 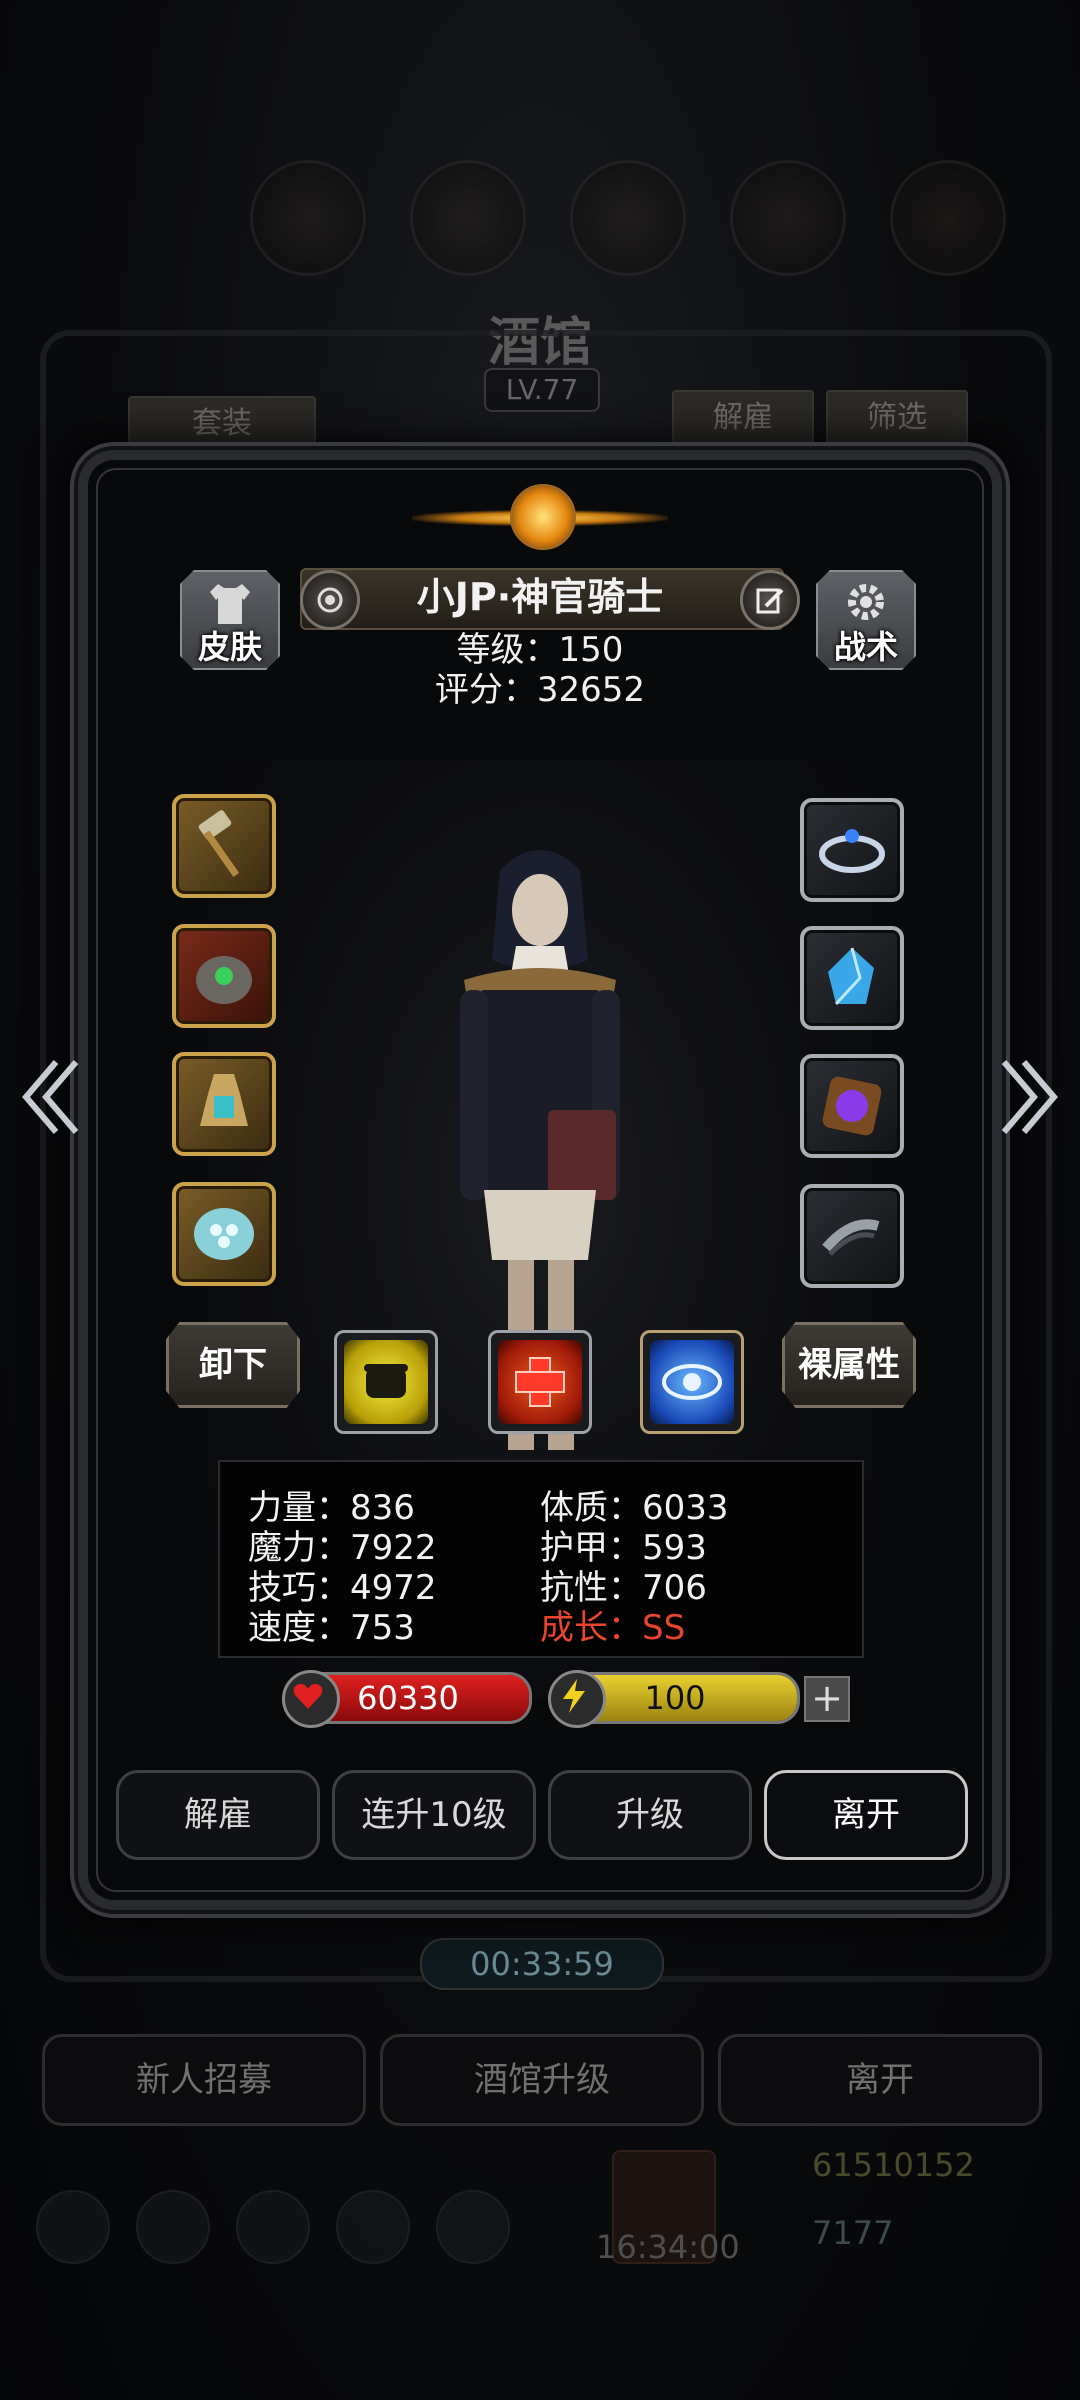 I want to click on bottom-nav-bar, so click(x=540, y=2240).